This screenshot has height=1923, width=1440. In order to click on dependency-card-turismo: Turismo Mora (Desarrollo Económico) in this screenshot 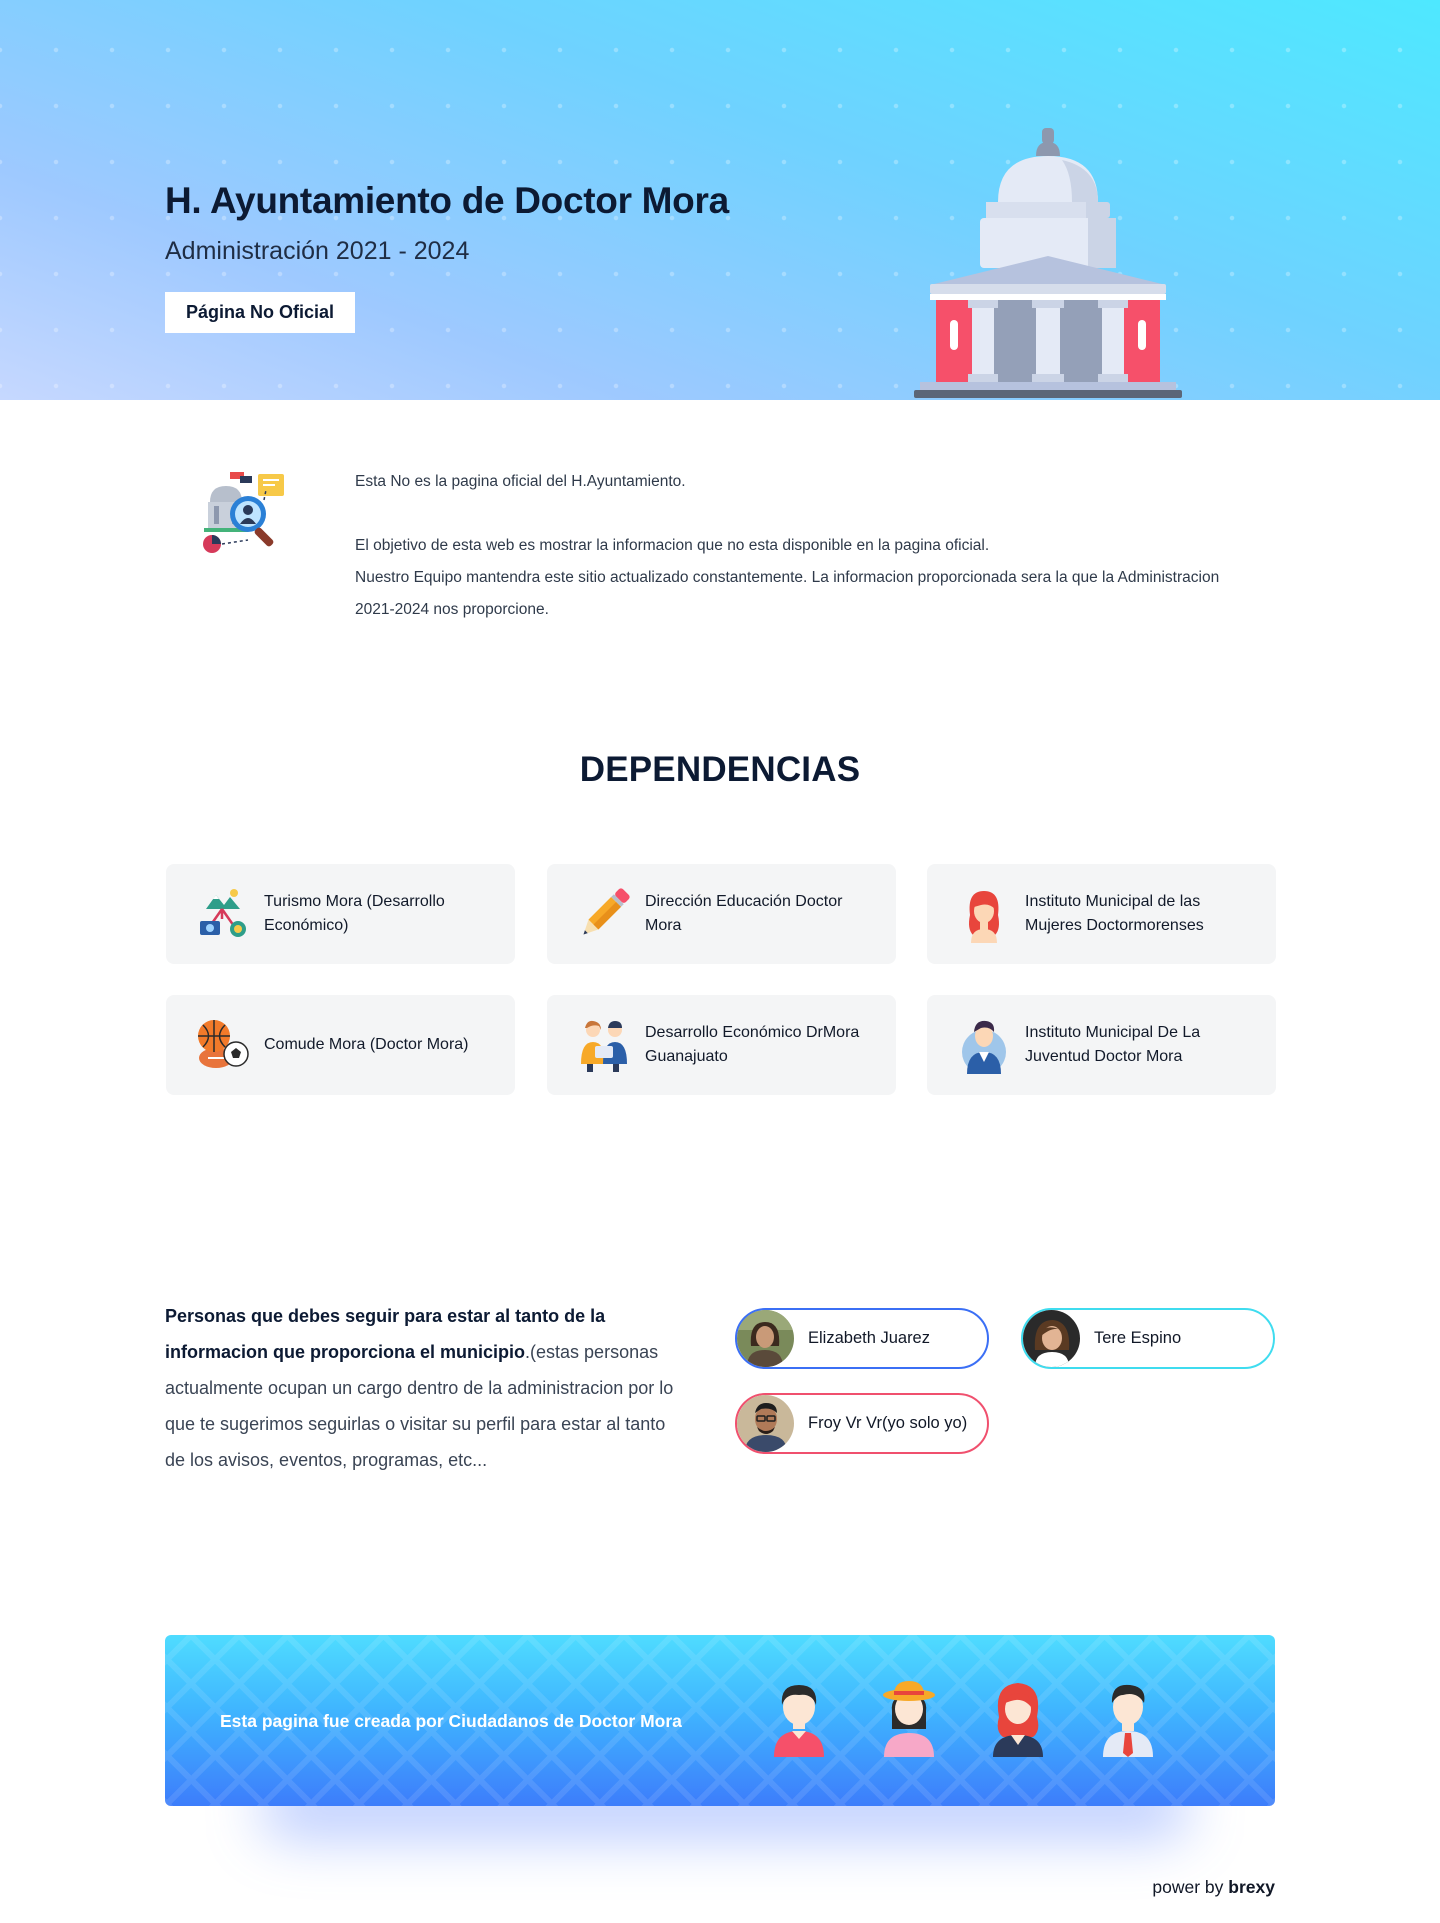, I will do `click(340, 914)`.